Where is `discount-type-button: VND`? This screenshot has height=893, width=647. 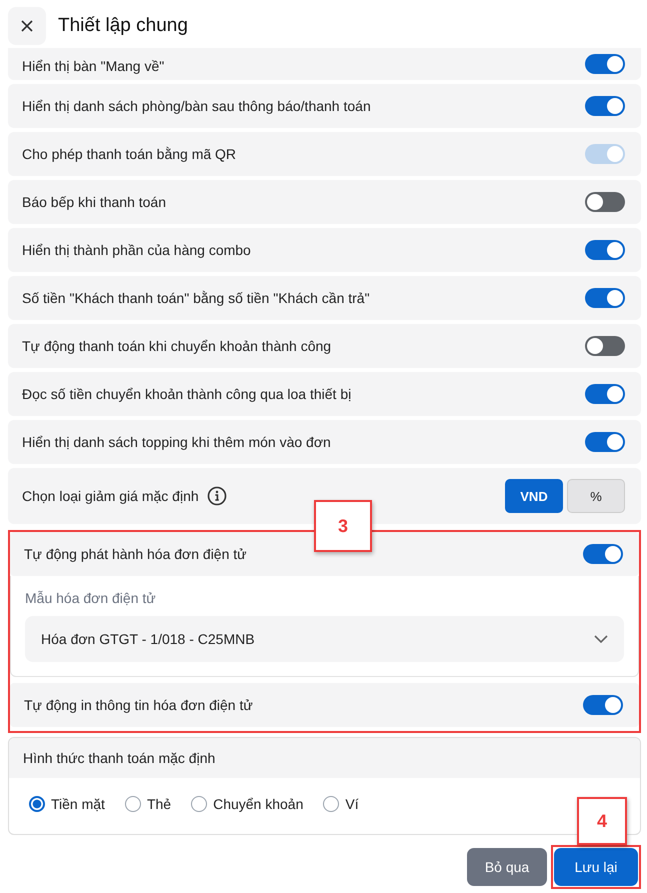
discount-type-button: VND is located at coordinates (534, 496).